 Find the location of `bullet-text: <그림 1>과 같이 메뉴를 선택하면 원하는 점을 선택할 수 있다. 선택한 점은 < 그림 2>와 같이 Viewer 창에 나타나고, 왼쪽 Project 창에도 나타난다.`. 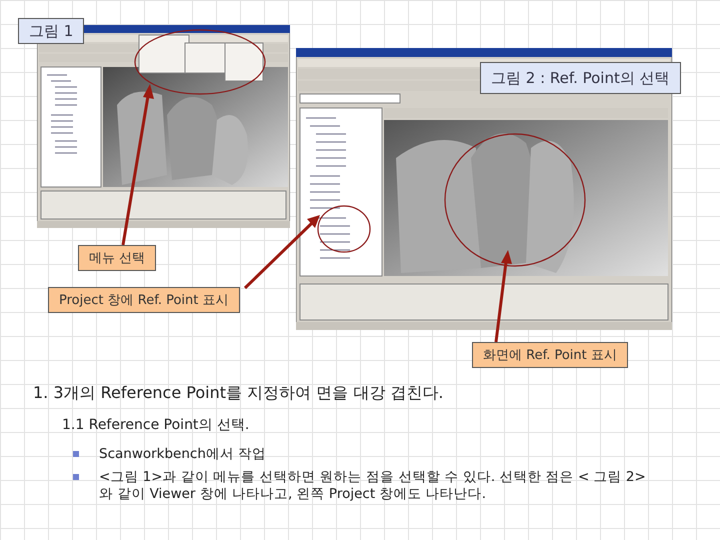

bullet-text: <그림 1>과 같이 메뉴를 선택하면 원하는 점을 선택할 수 있다. 선택한 점은 < 그림 2>와 같이 Viewer 창에 나타나고, 왼쪽 Project 창에도 나타난다. is located at coordinates (373, 486).